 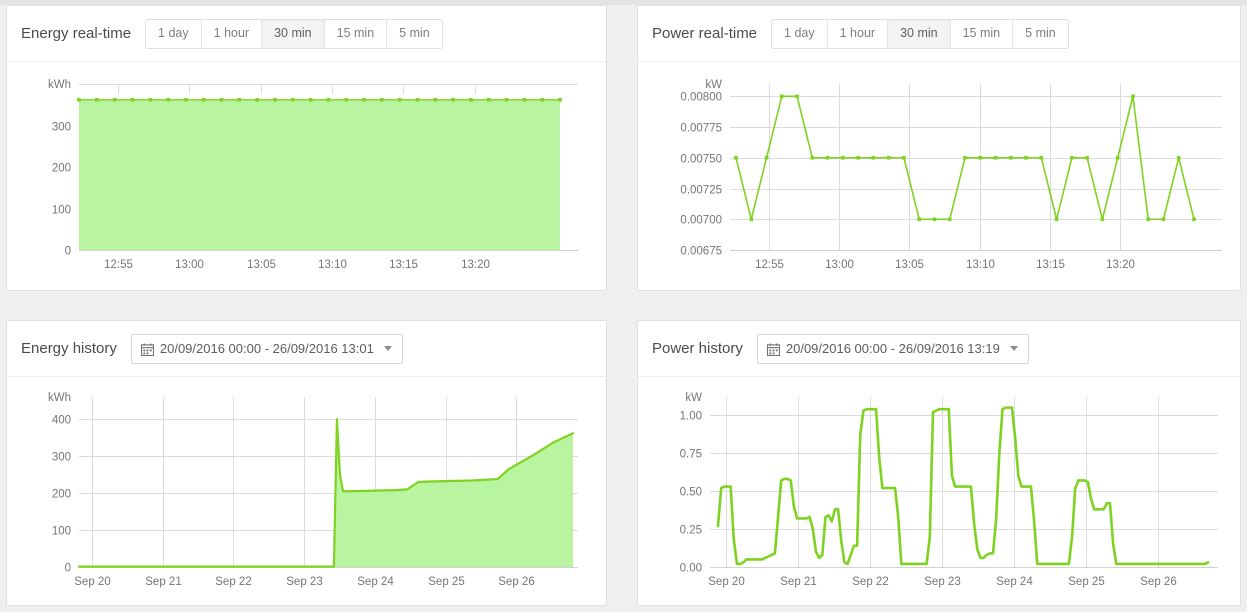 I want to click on svg-text: 0.00800, so click(x=701, y=98).